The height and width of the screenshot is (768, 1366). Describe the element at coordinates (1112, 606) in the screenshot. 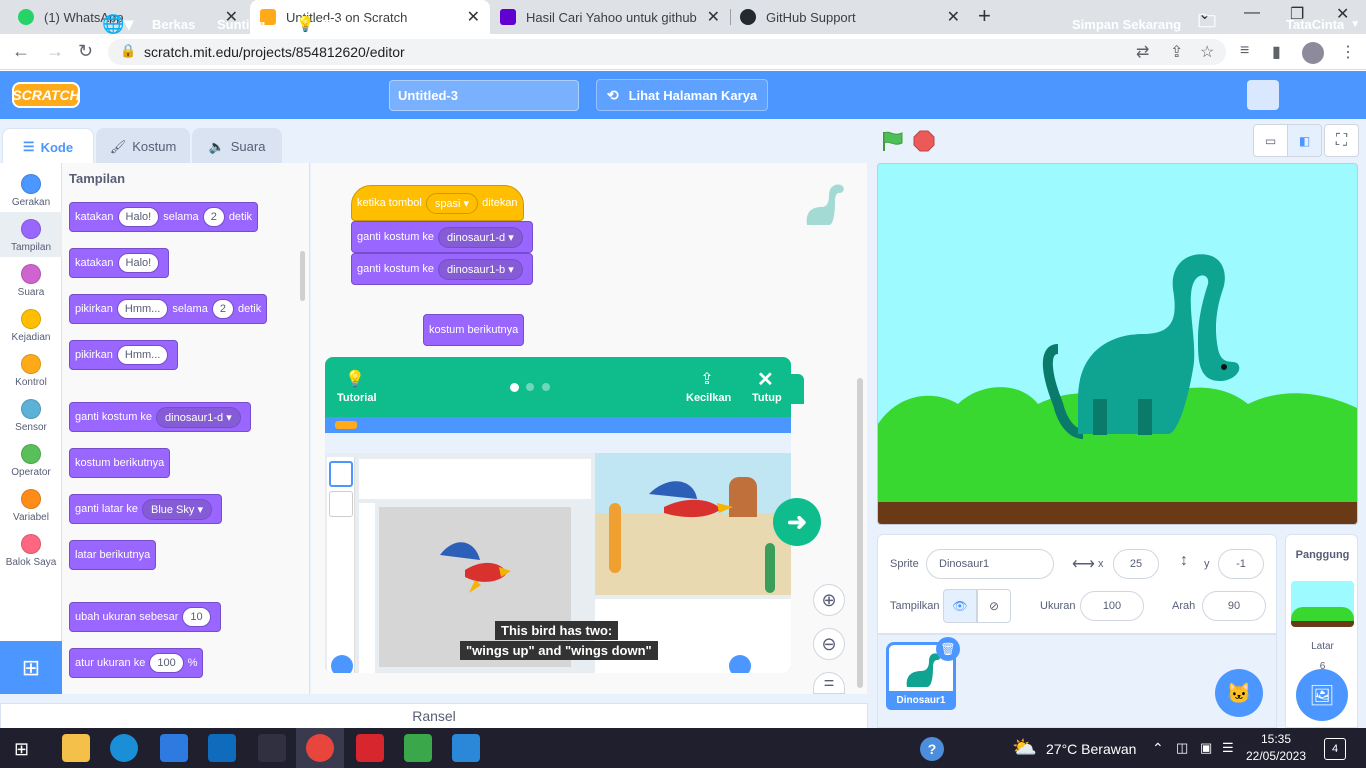

I see `size-input: 100` at that location.